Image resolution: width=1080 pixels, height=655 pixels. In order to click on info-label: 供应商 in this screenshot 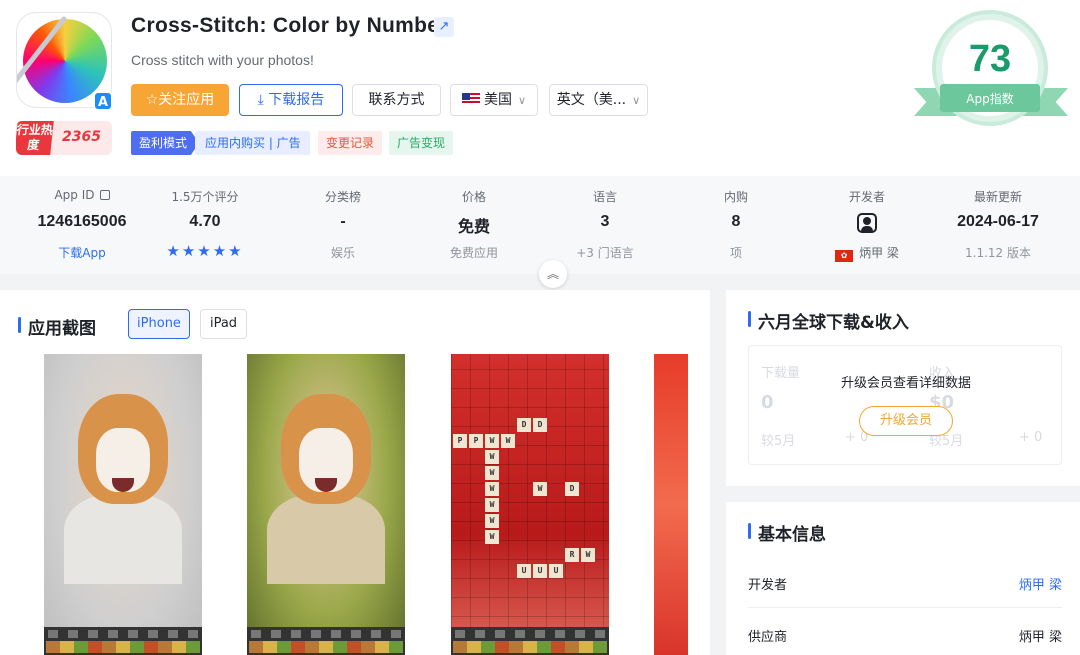, I will do `click(768, 637)`.